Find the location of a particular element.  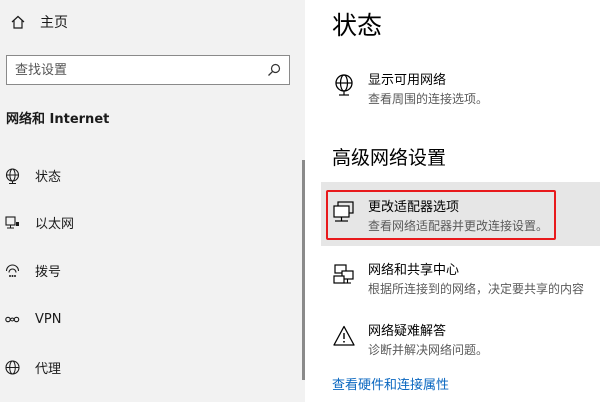

sidebar-item-vpn: VPN is located at coordinates (32, 319).